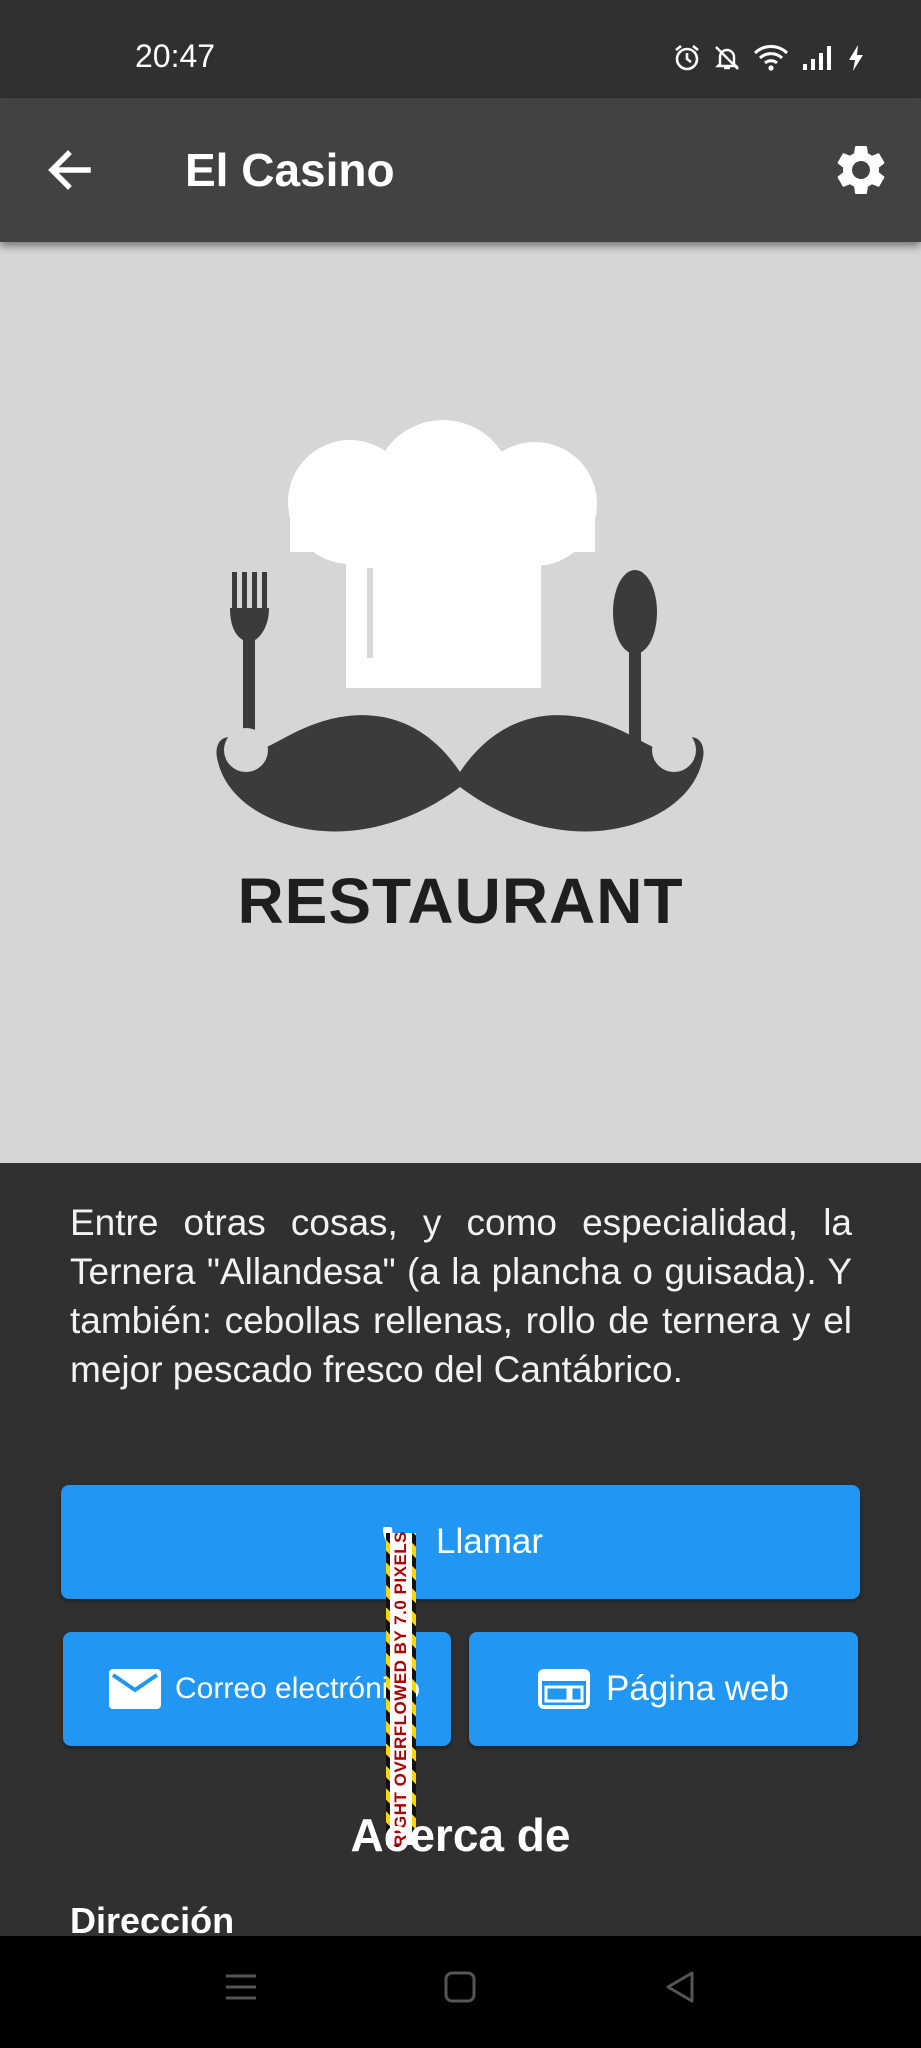 The height and width of the screenshot is (2048, 921). Describe the element at coordinates (460, 170) in the screenshot. I see `app-bar: El Casino` at that location.